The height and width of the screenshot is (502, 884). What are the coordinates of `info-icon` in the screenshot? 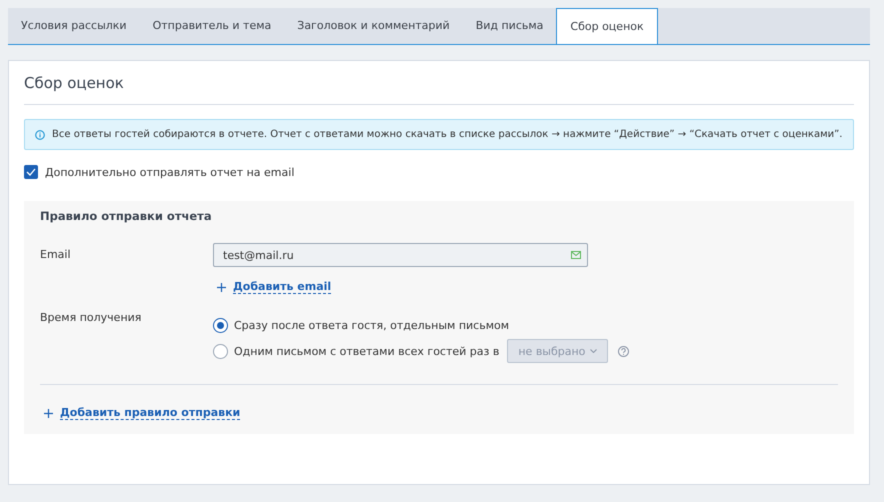 It's located at (40, 135).